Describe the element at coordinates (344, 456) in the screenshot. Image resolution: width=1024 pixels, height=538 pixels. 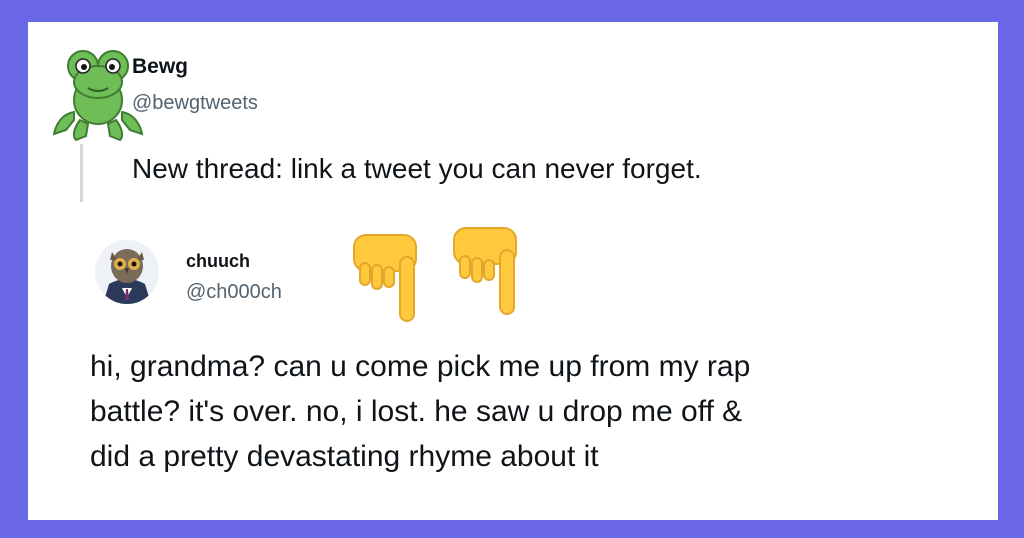
I see `reply-text-line: did a pretty devastating rhyme about it` at that location.